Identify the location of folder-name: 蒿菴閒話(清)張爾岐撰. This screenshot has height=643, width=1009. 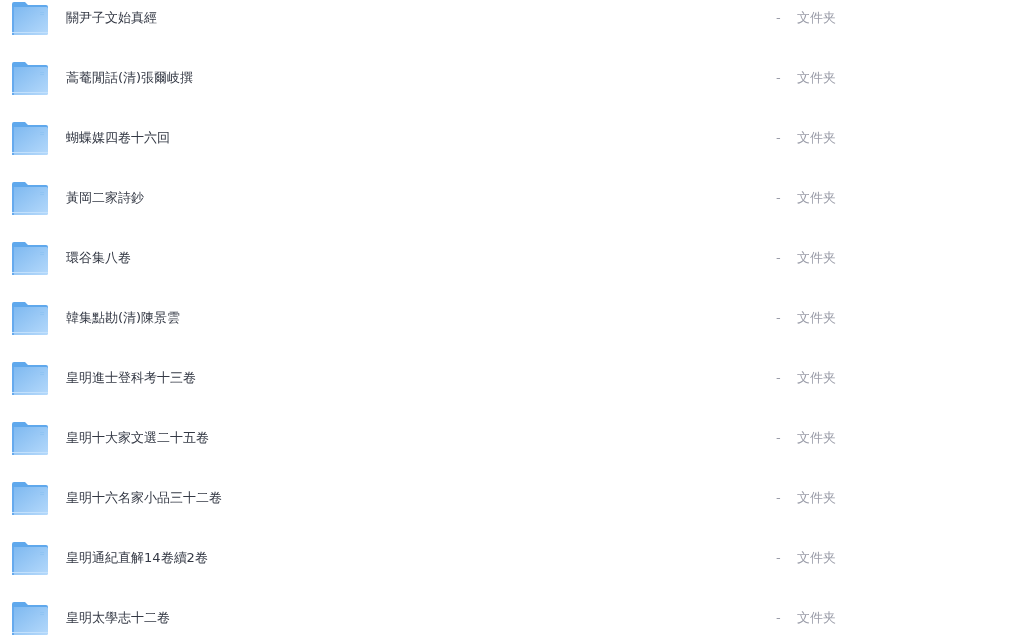
(366, 78).